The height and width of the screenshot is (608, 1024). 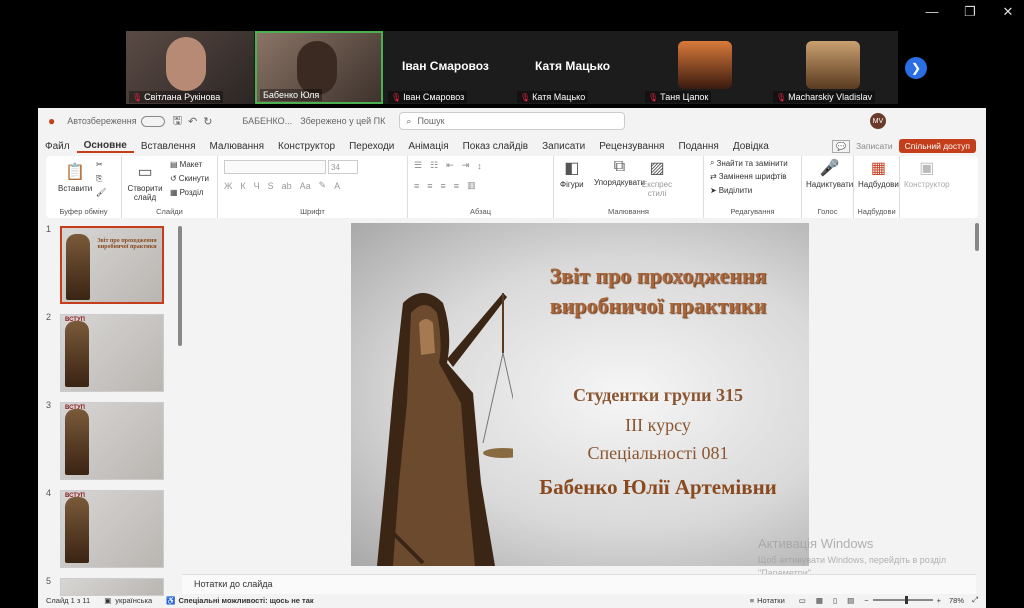 I want to click on tab-view: Подання, so click(x=698, y=146).